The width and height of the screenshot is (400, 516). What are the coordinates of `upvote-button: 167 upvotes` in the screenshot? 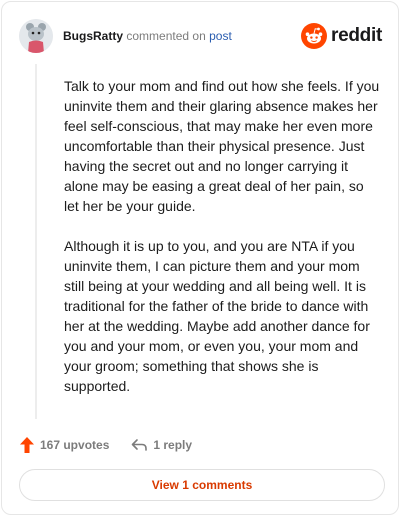 It's located at (64, 445).